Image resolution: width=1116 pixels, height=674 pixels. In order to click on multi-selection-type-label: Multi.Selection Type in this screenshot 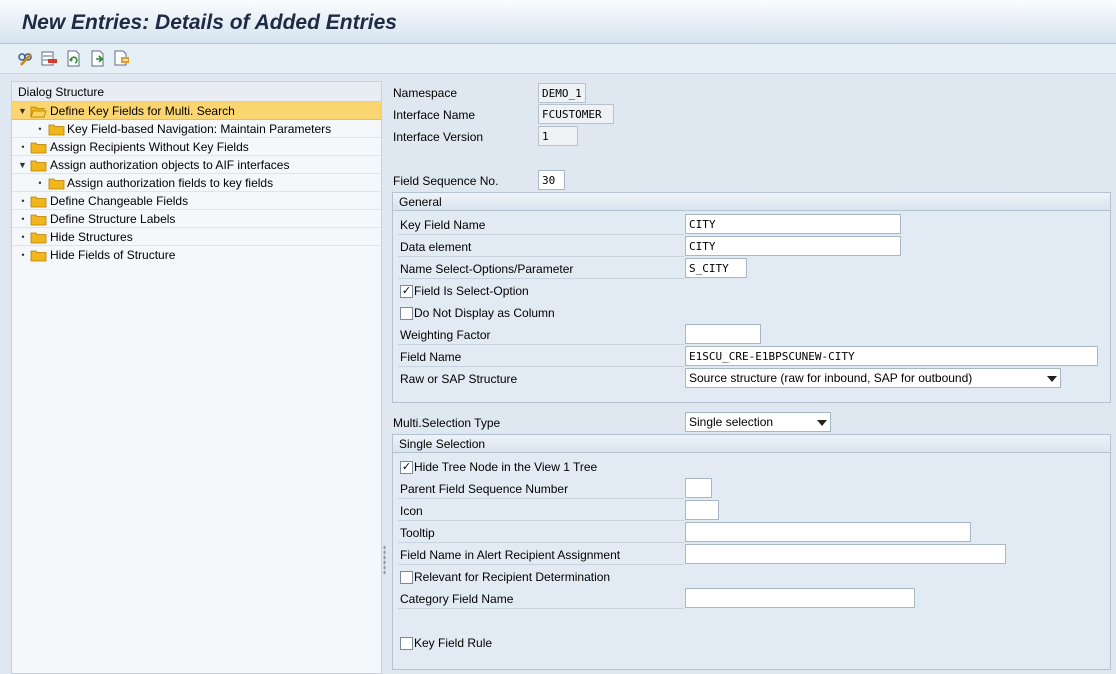, I will do `click(447, 423)`.